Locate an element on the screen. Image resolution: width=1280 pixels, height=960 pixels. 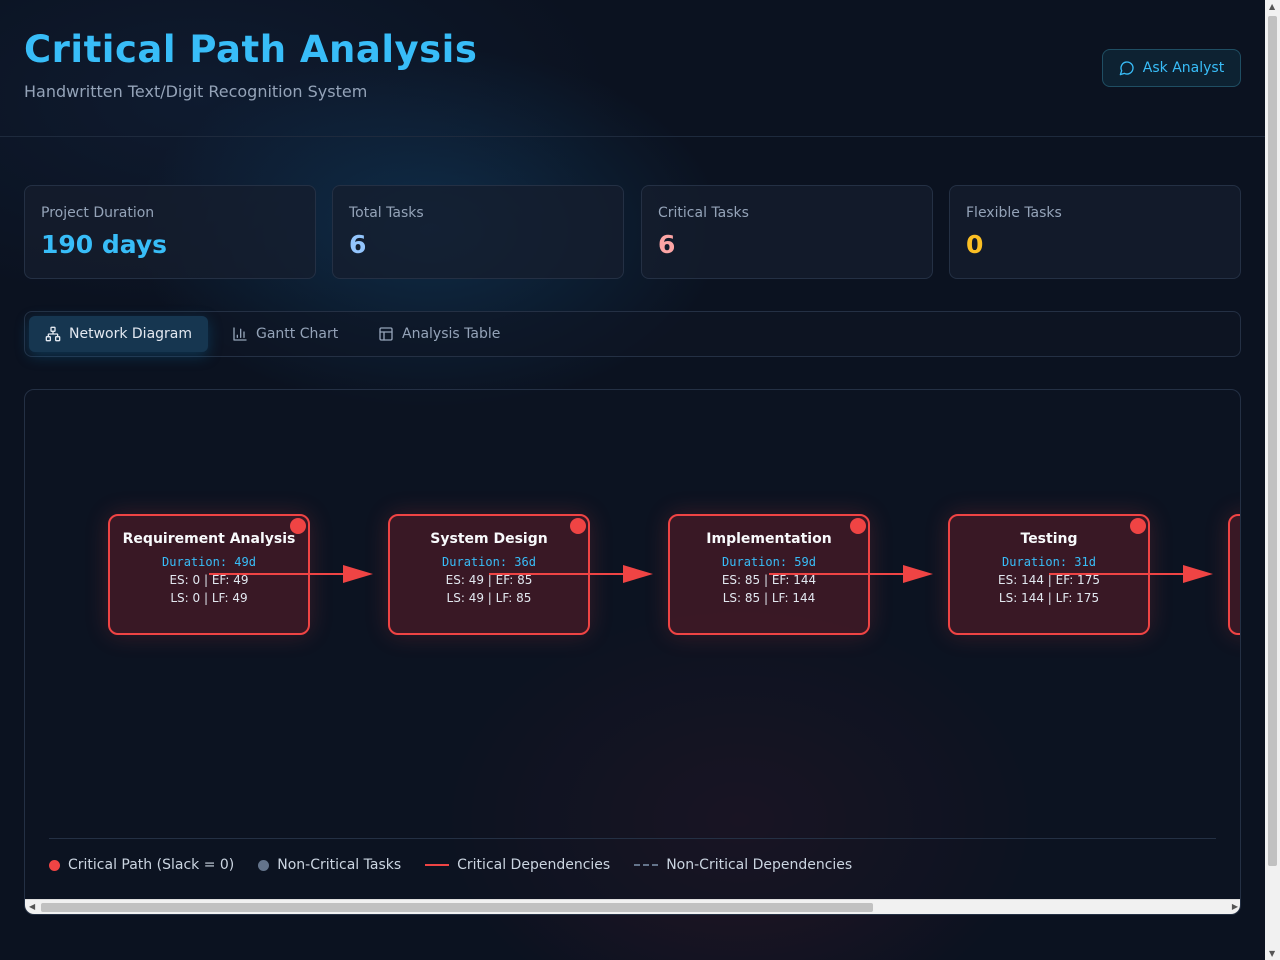
stat-card-flexible-tasks: Flexible Tasks 0 is located at coordinates (1095, 232).